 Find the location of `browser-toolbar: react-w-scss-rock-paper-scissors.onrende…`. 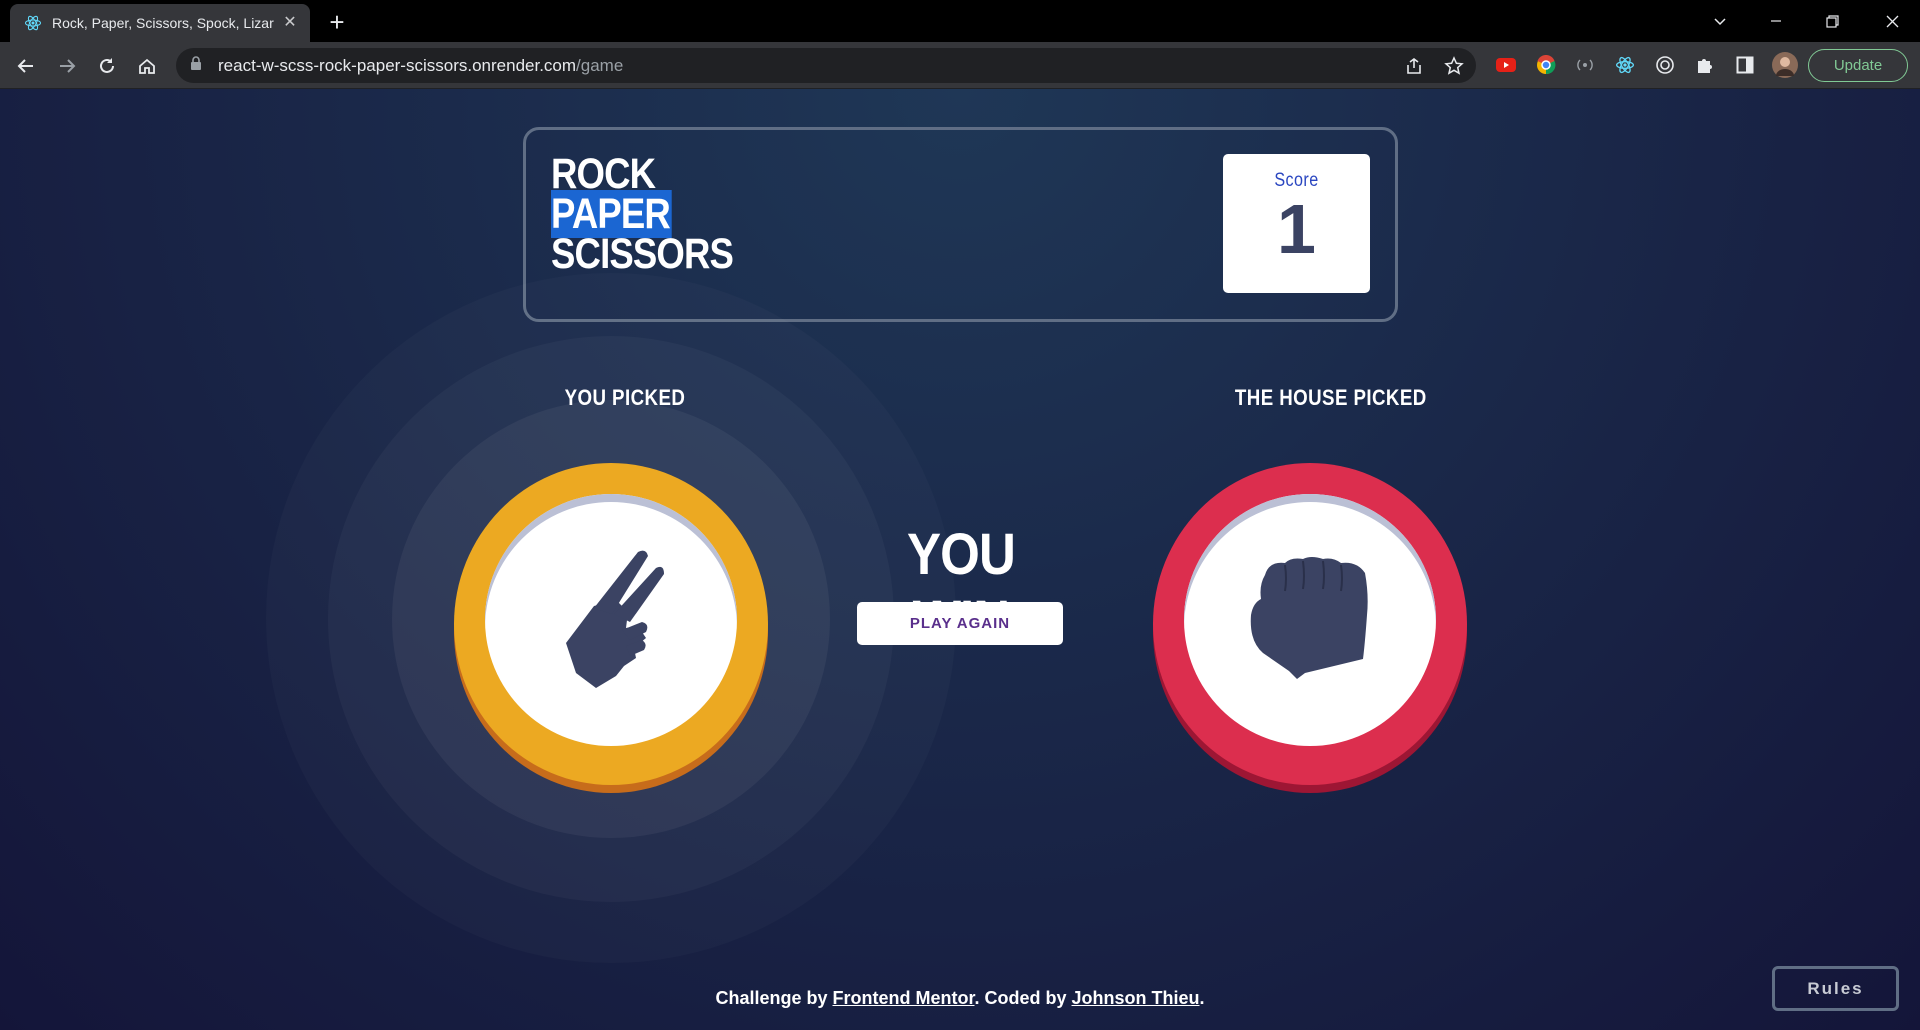

browser-toolbar: react-w-scss-rock-paper-scissors.onrende… is located at coordinates (960, 65).